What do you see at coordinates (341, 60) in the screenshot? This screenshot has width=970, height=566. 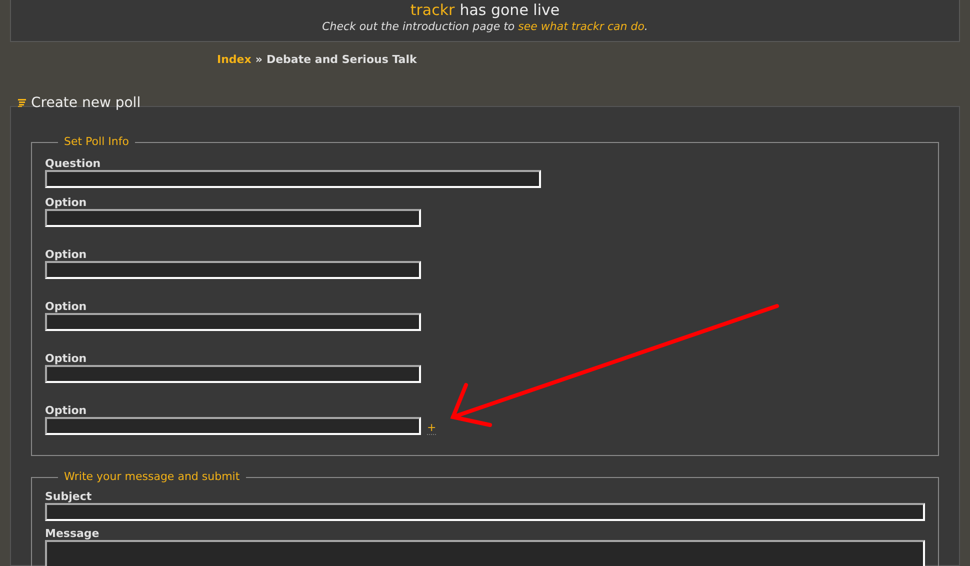 I see `breadcrumb-current: Debate and Serious Talk` at bounding box center [341, 60].